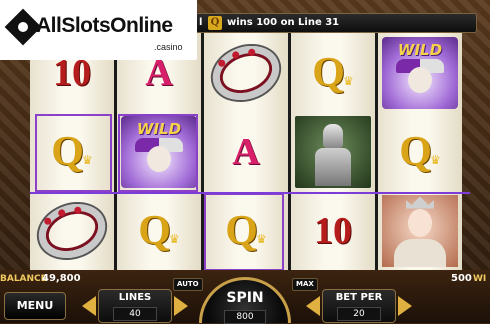 This screenshot has width=490, height=324. What do you see at coordinates (135, 306) in the screenshot?
I see `lines-stepper: LINES 40` at bounding box center [135, 306].